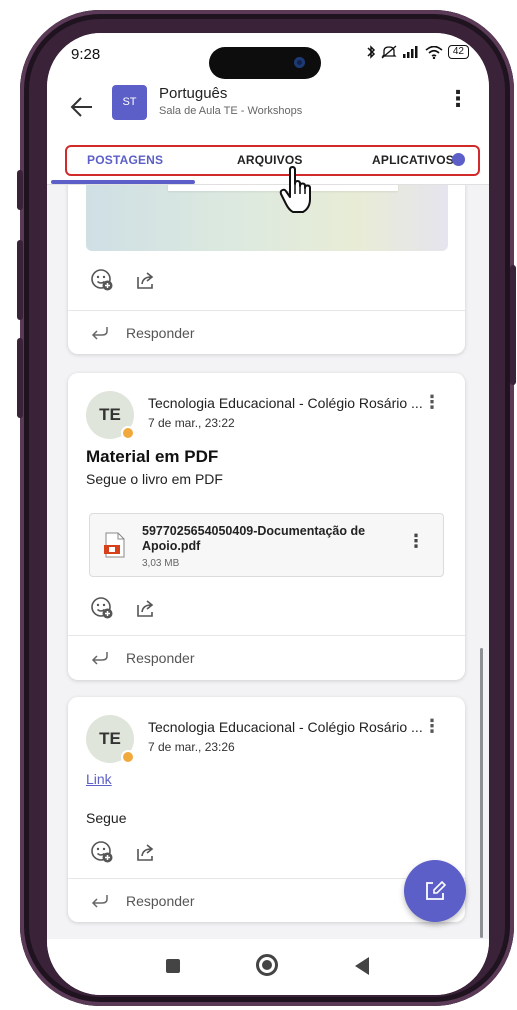 The height and width of the screenshot is (1010, 517). Describe the element at coordinates (86, 54) in the screenshot. I see `status-time: 9:28` at that location.